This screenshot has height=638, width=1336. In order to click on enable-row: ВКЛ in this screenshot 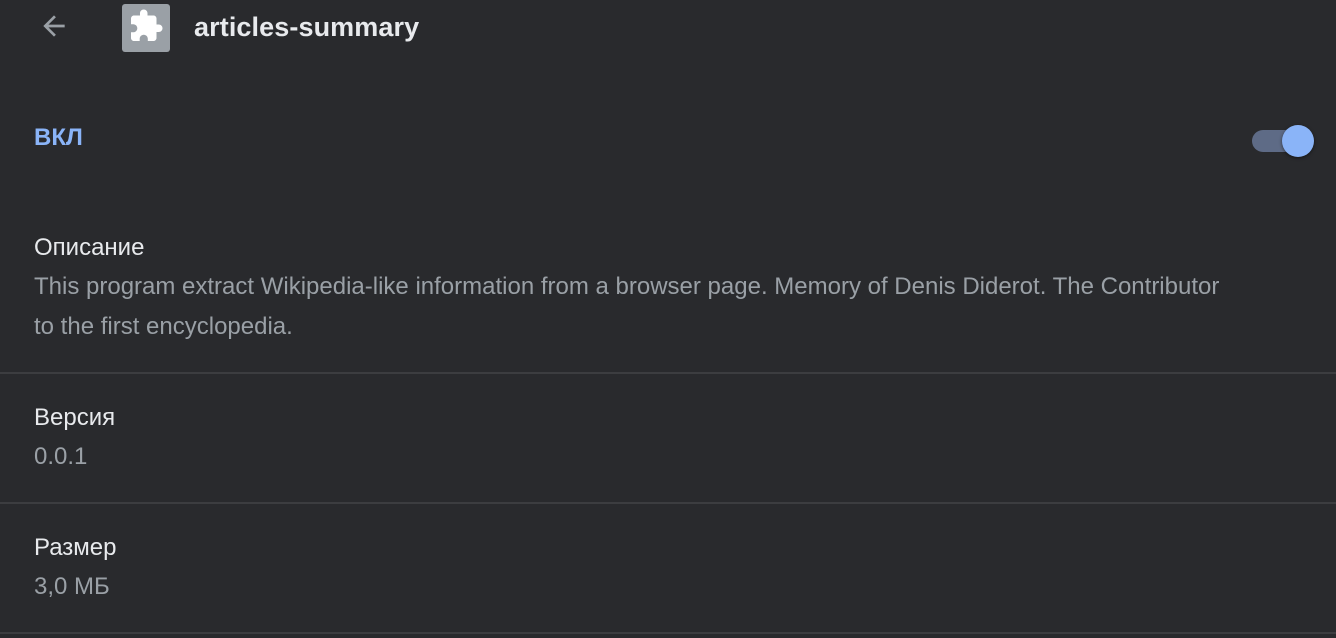, I will do `click(668, 140)`.